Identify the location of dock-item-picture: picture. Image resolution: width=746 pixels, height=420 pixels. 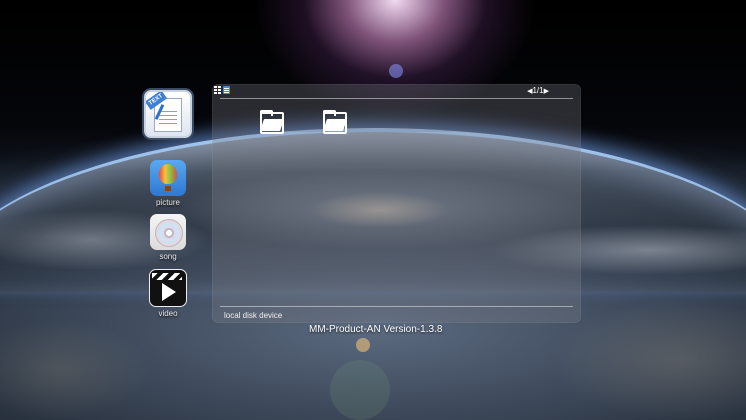
(168, 183).